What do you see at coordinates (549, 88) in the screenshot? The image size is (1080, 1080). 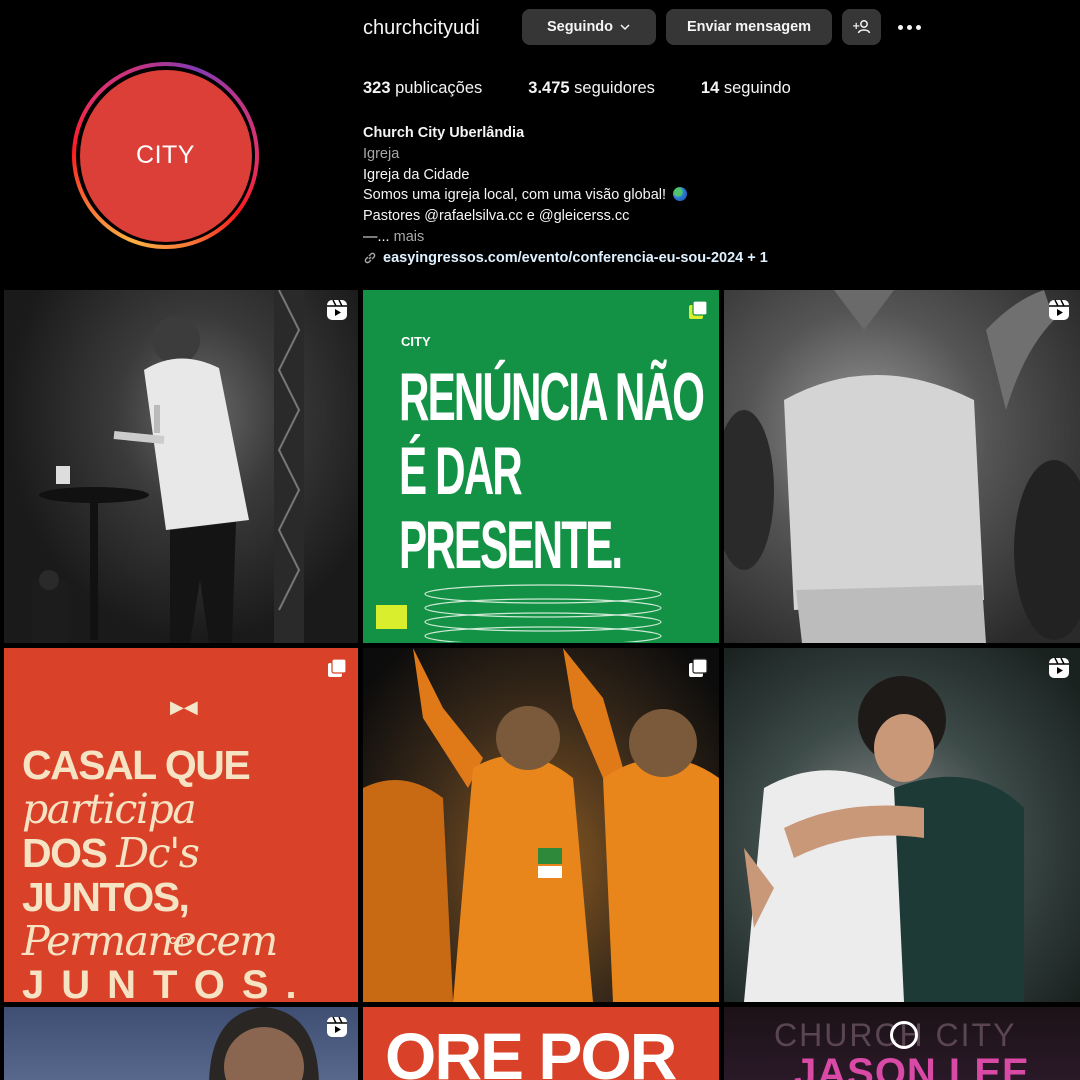 I see `followers-count: 3.475` at bounding box center [549, 88].